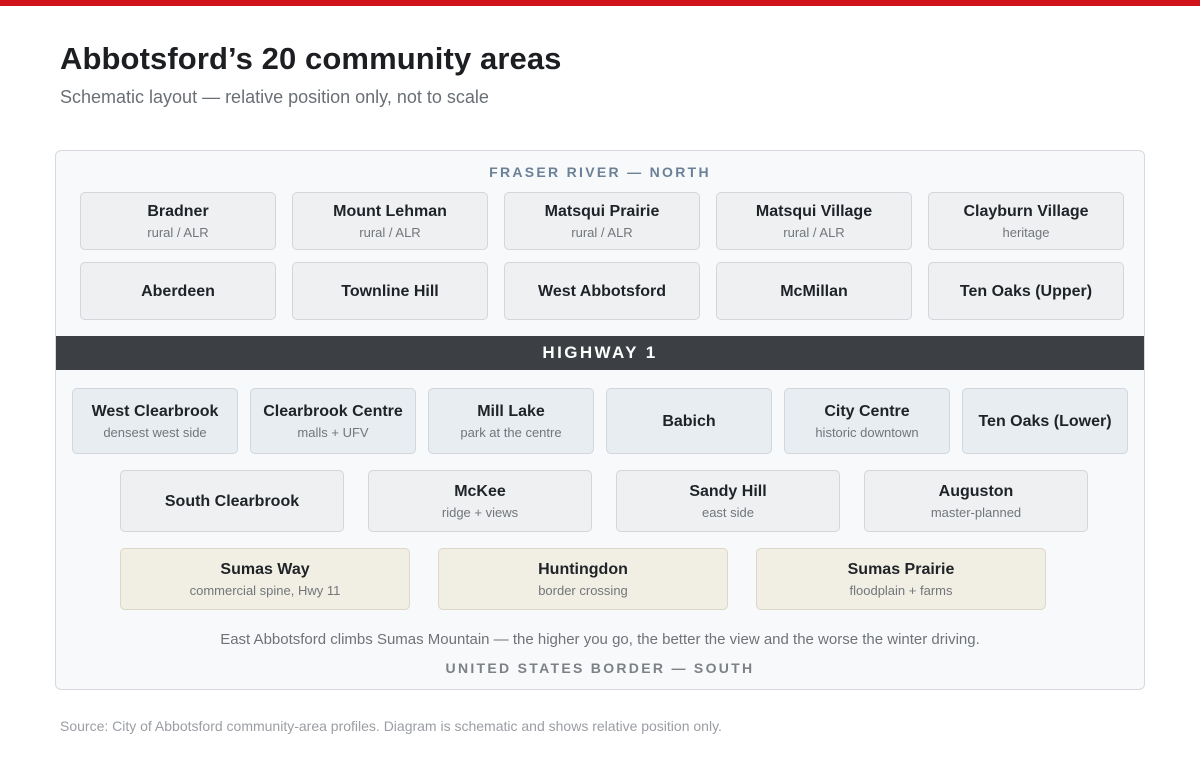  What do you see at coordinates (178, 221) in the screenshot?
I see `area-tile: Bradner rural / ALR` at bounding box center [178, 221].